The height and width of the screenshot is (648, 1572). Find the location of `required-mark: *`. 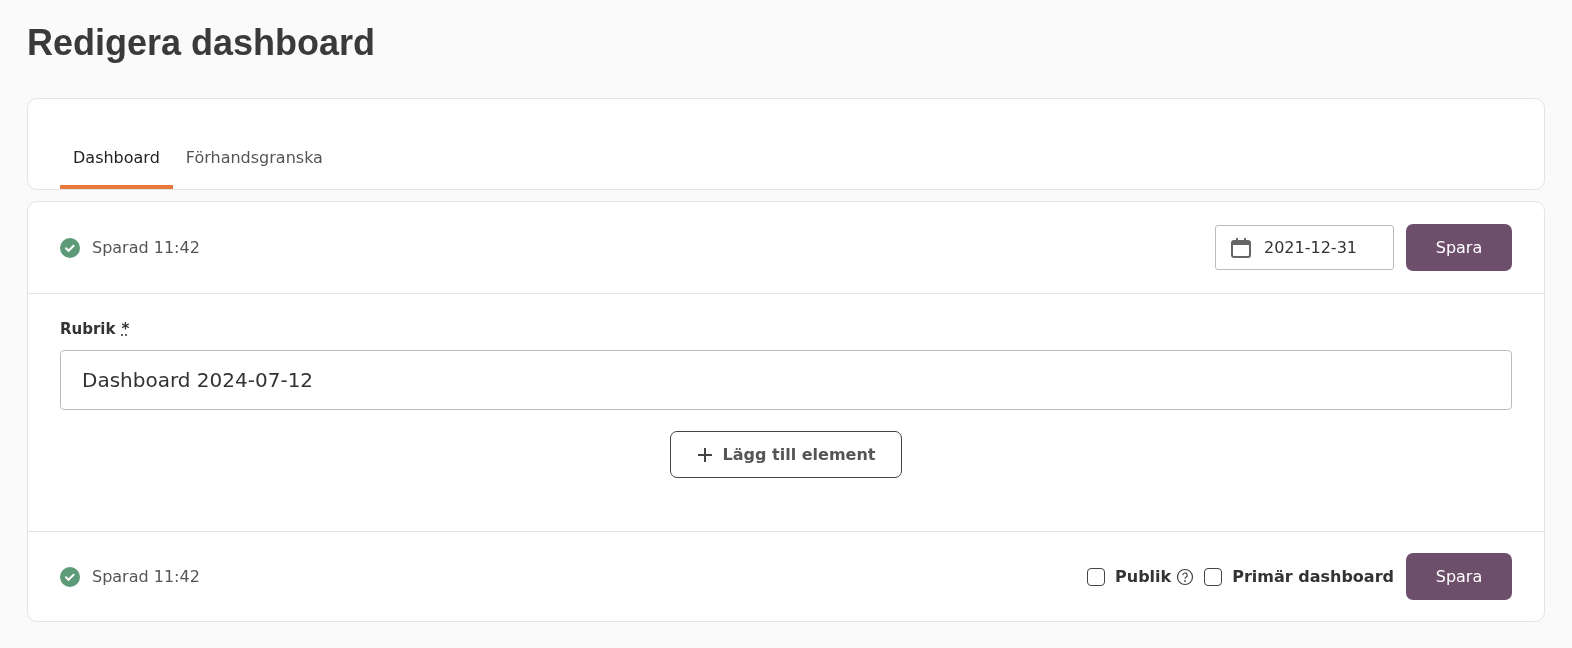

required-mark: * is located at coordinates (125, 329).